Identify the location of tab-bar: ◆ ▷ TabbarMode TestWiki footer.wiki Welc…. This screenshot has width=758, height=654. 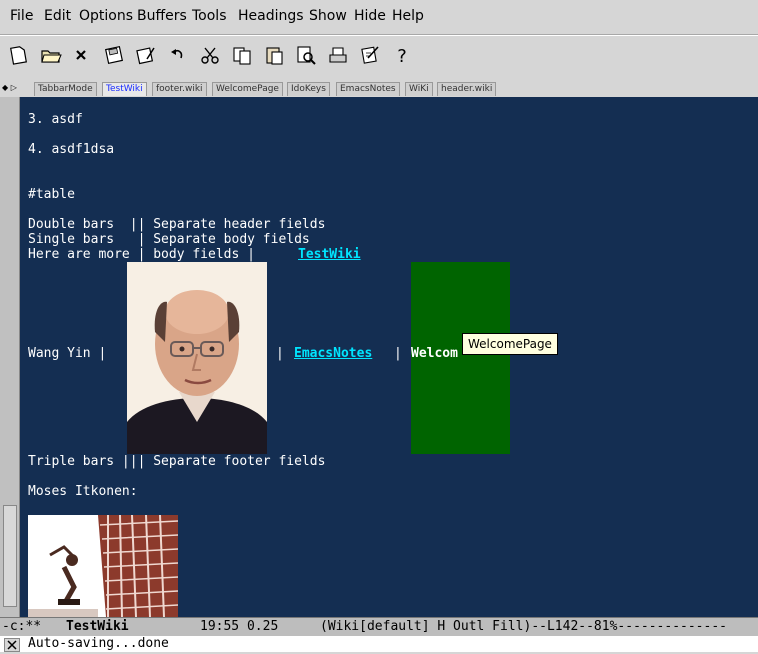
(379, 89).